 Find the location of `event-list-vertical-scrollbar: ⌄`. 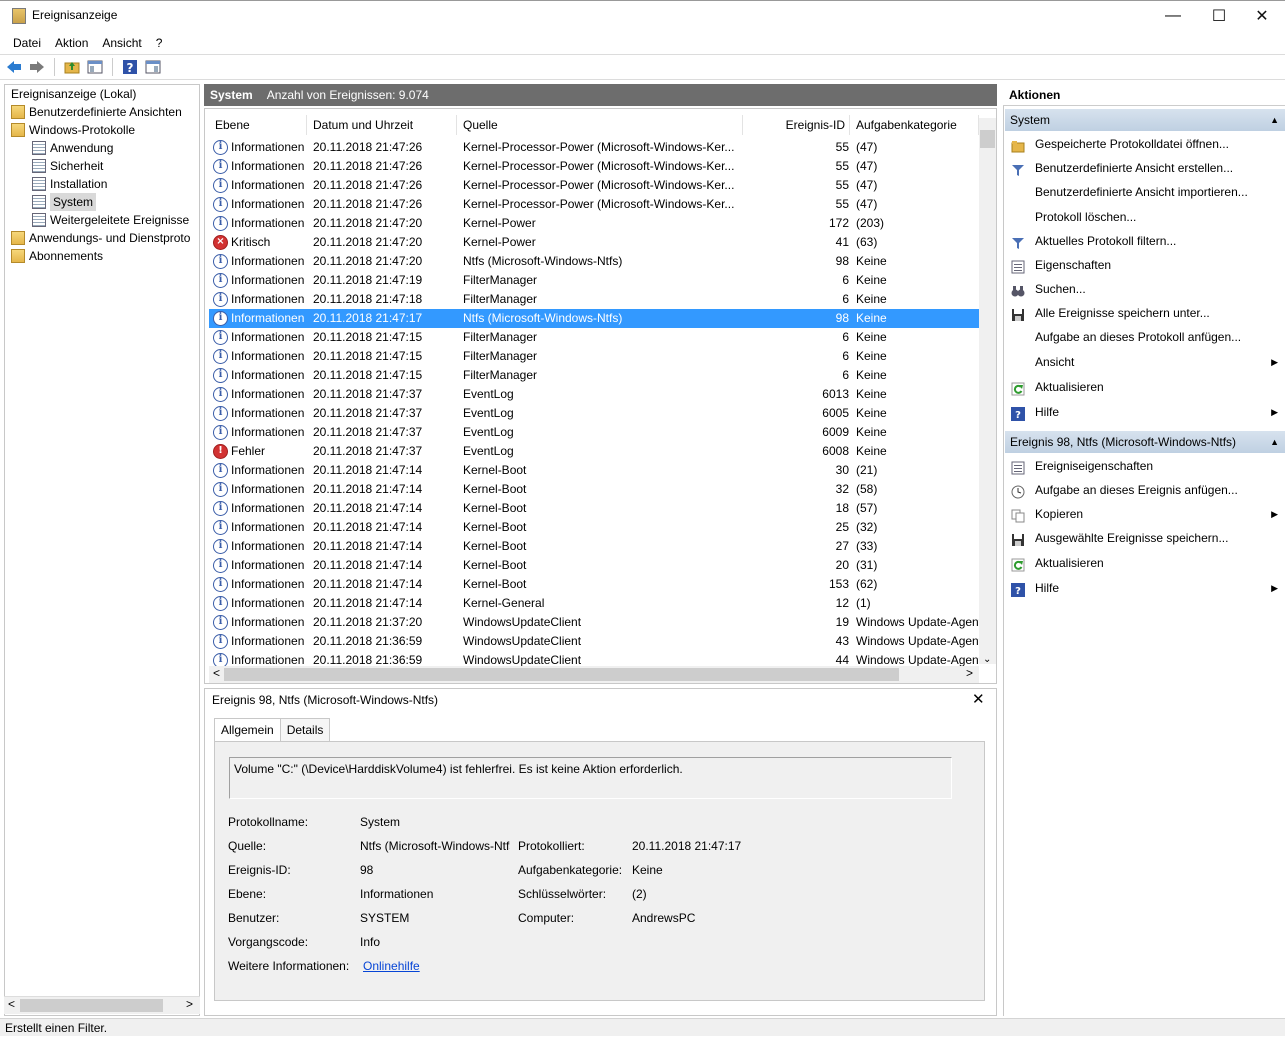

event-list-vertical-scrollbar: ⌄ is located at coordinates (987, 391).